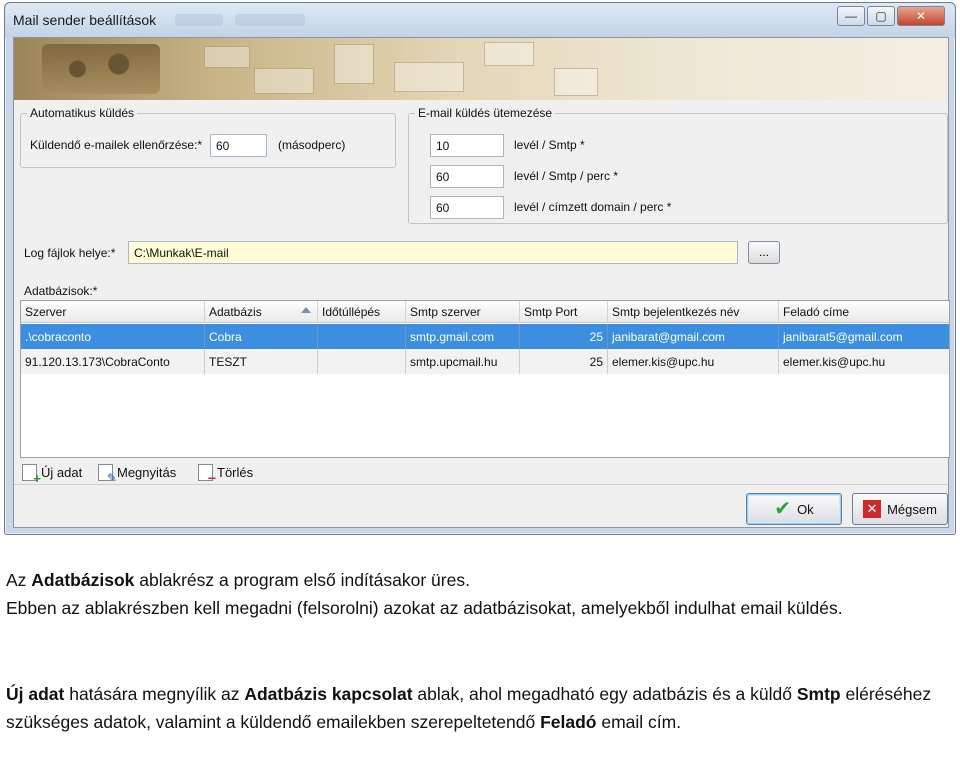  Describe the element at coordinates (235, 472) in the screenshot. I see `delete-record-label: Törlés` at that location.